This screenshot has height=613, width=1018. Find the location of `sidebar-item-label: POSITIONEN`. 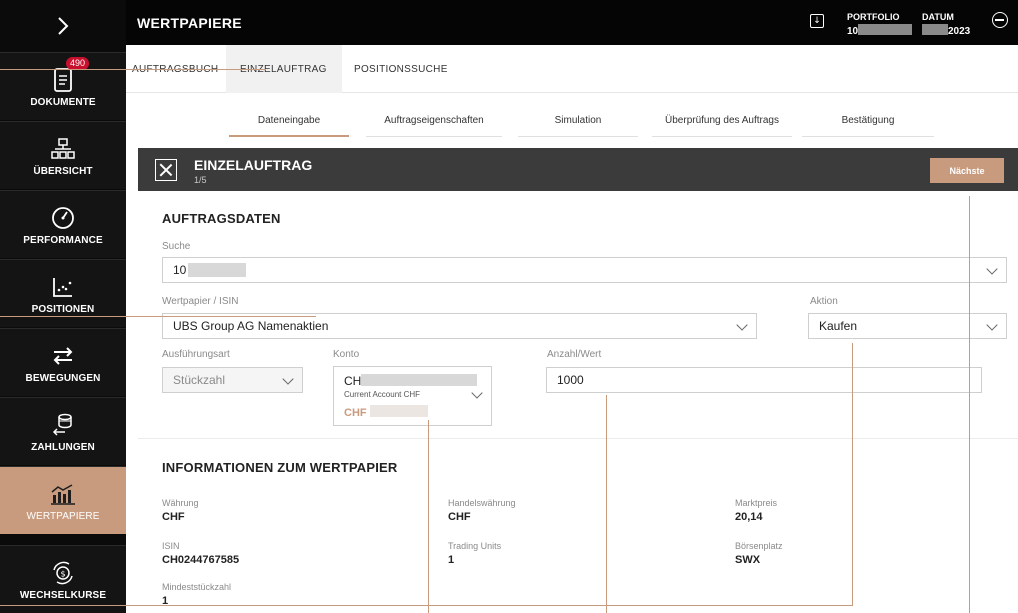

sidebar-item-label: POSITIONEN is located at coordinates (63, 309).